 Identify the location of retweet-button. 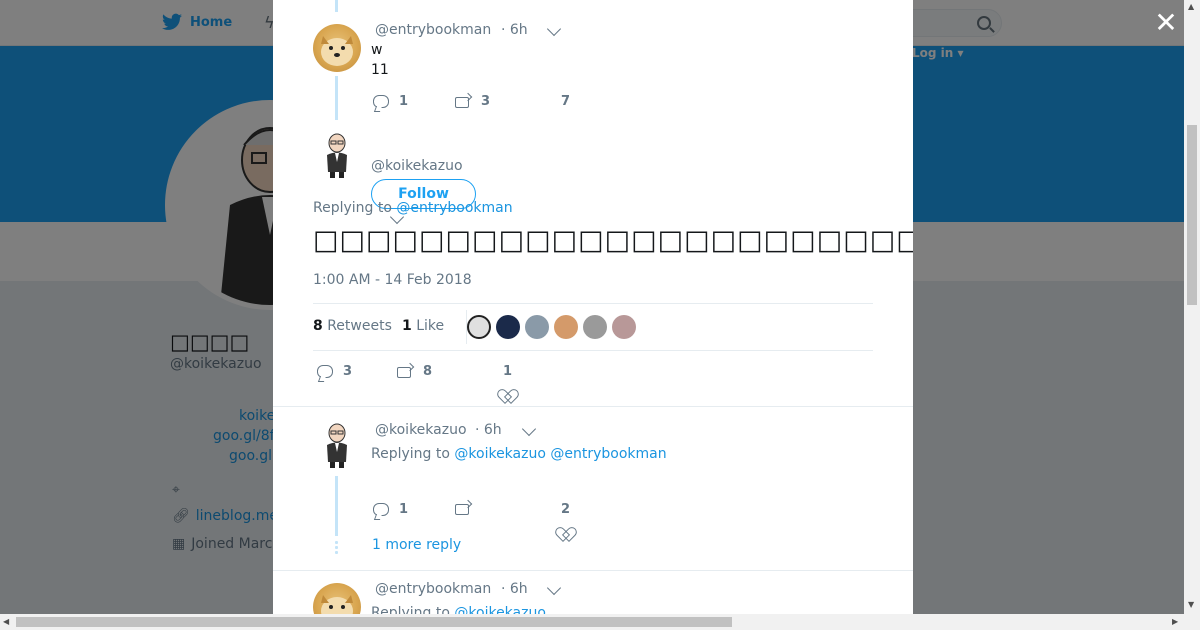
(462, 508).